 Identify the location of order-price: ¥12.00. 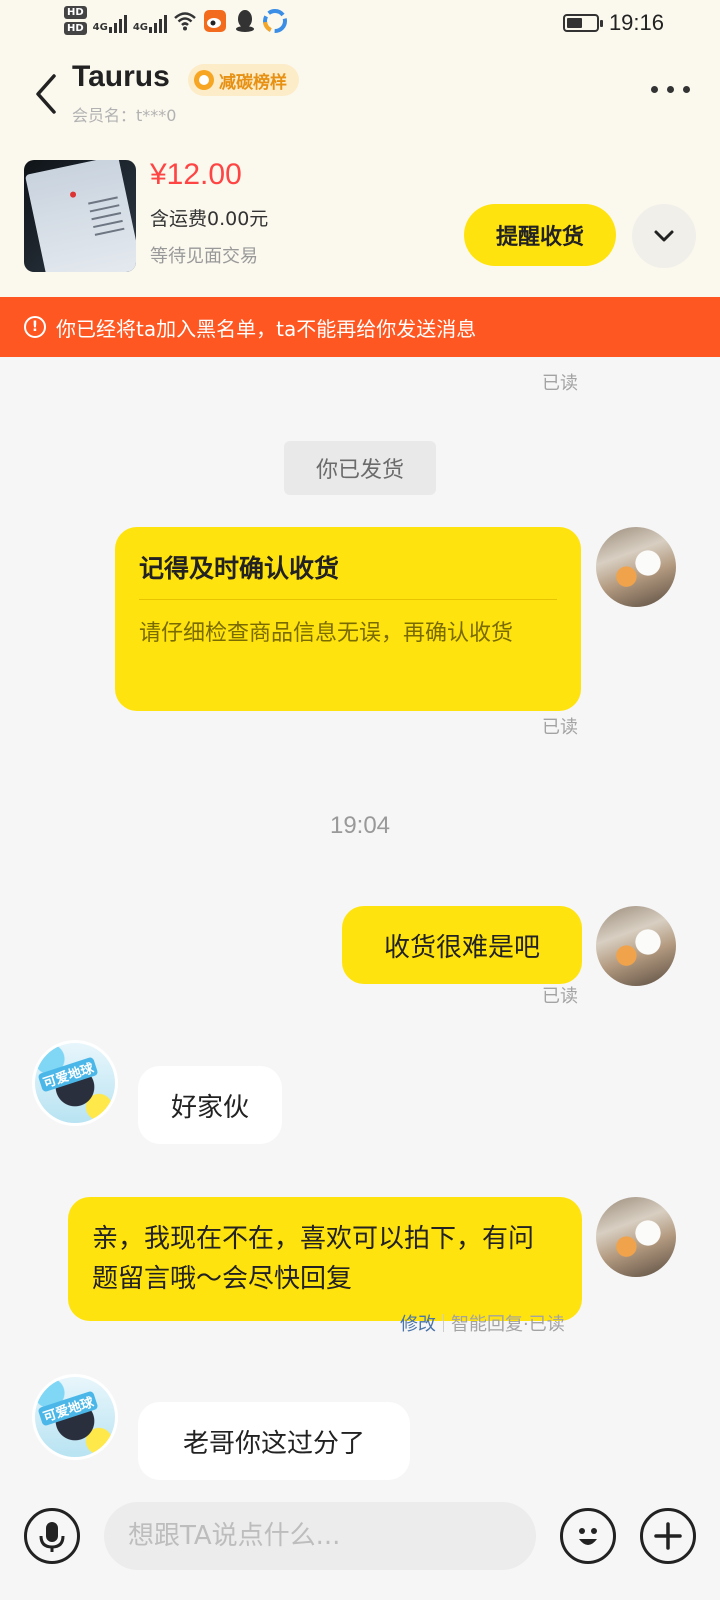
(196, 174).